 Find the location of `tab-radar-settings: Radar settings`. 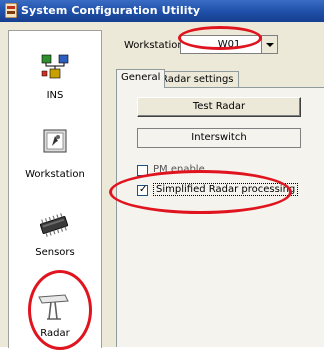

tab-radar-settings: Radar settings is located at coordinates (197, 79).